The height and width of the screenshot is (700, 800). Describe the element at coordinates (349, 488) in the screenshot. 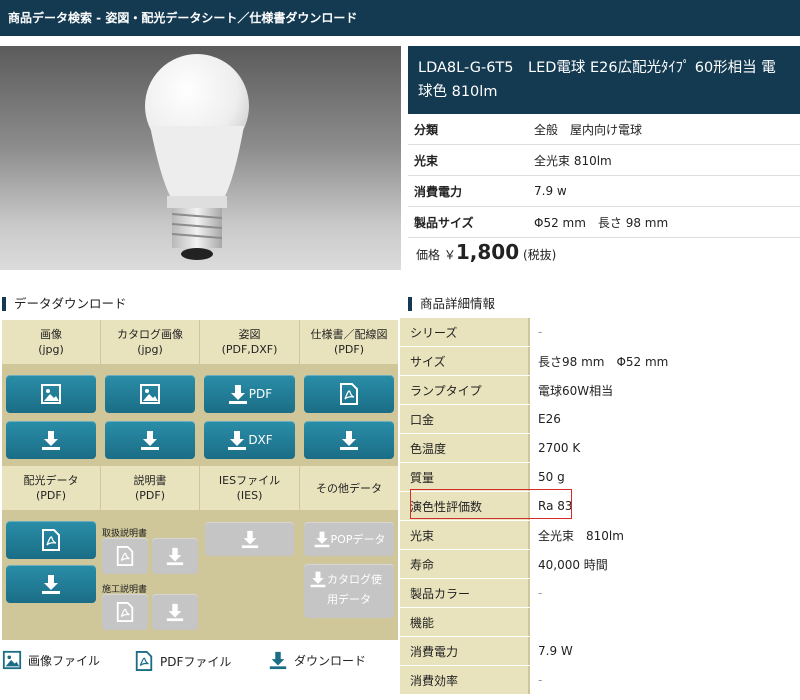

I see `col-header: その他データ` at that location.